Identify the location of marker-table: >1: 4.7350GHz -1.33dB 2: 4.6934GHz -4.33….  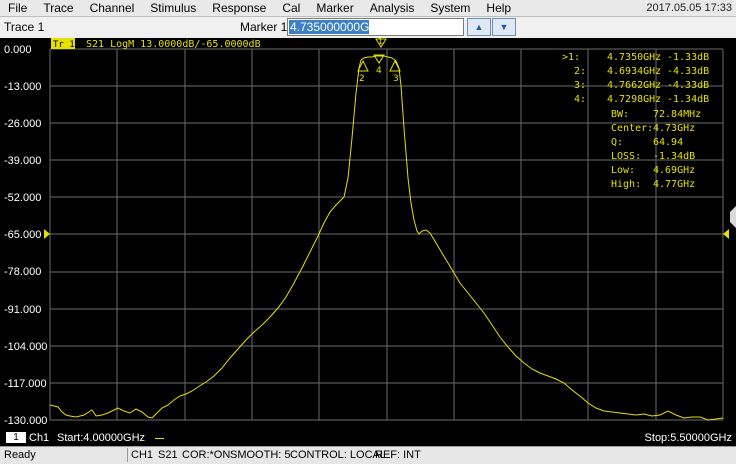
(635, 78).